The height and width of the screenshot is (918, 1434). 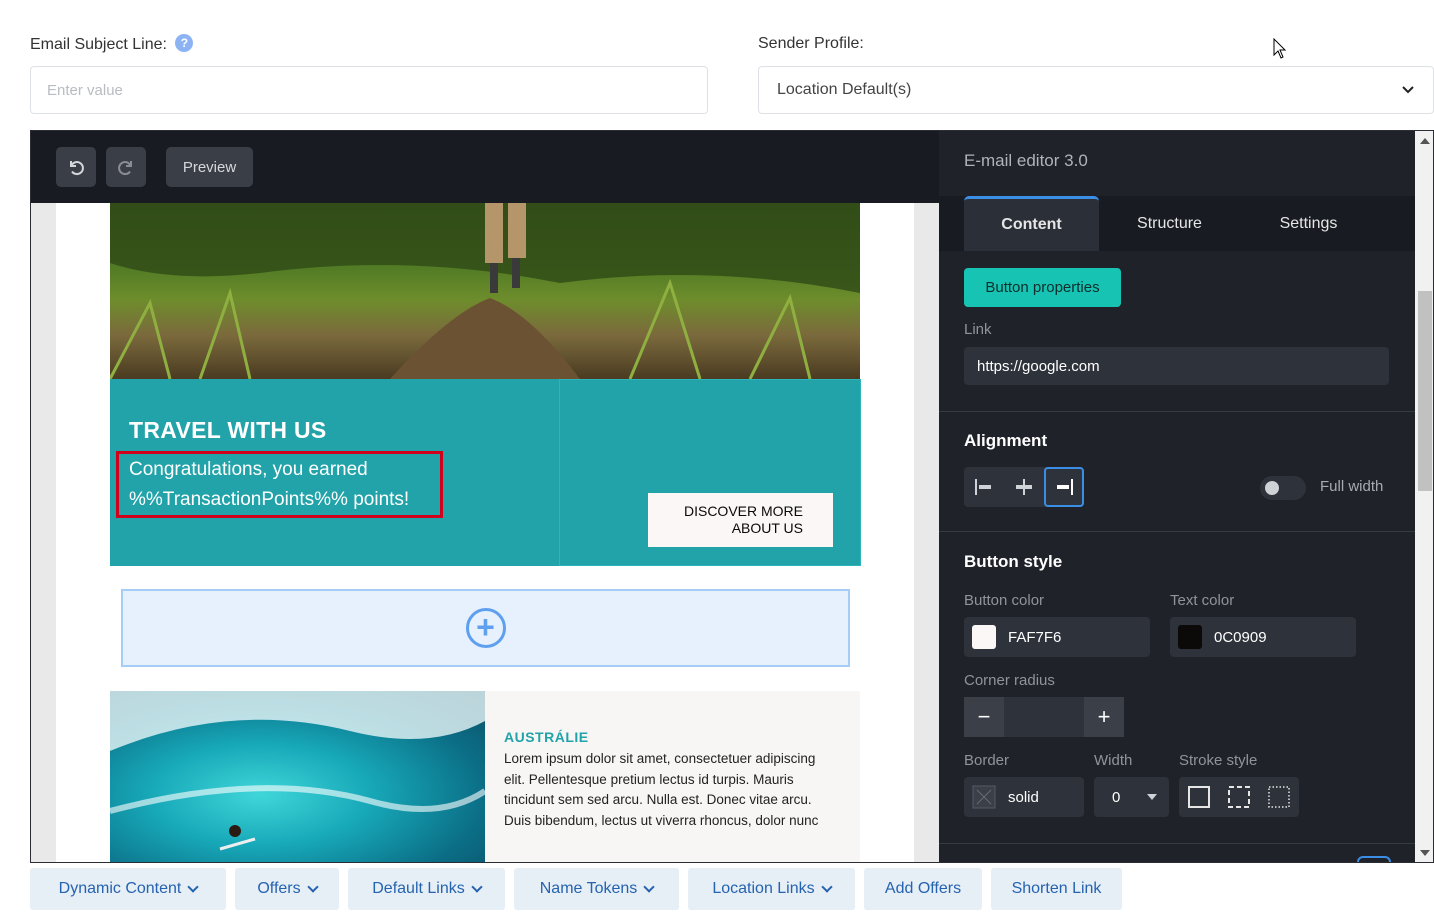 What do you see at coordinates (1035, 637) in the screenshot?
I see `button-color-value: FAF7F6` at bounding box center [1035, 637].